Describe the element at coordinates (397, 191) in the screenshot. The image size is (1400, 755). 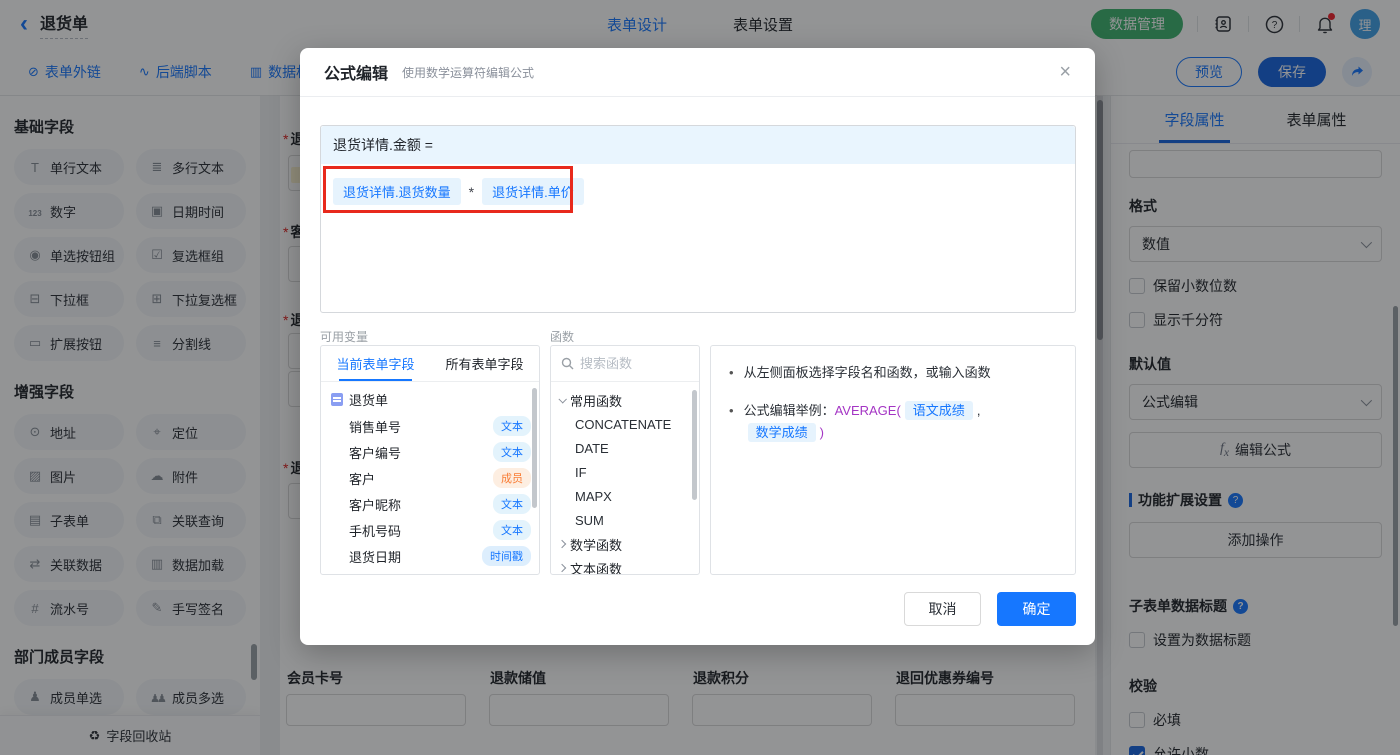
I see `formula-token-left: 退货详情.退货数量` at that location.